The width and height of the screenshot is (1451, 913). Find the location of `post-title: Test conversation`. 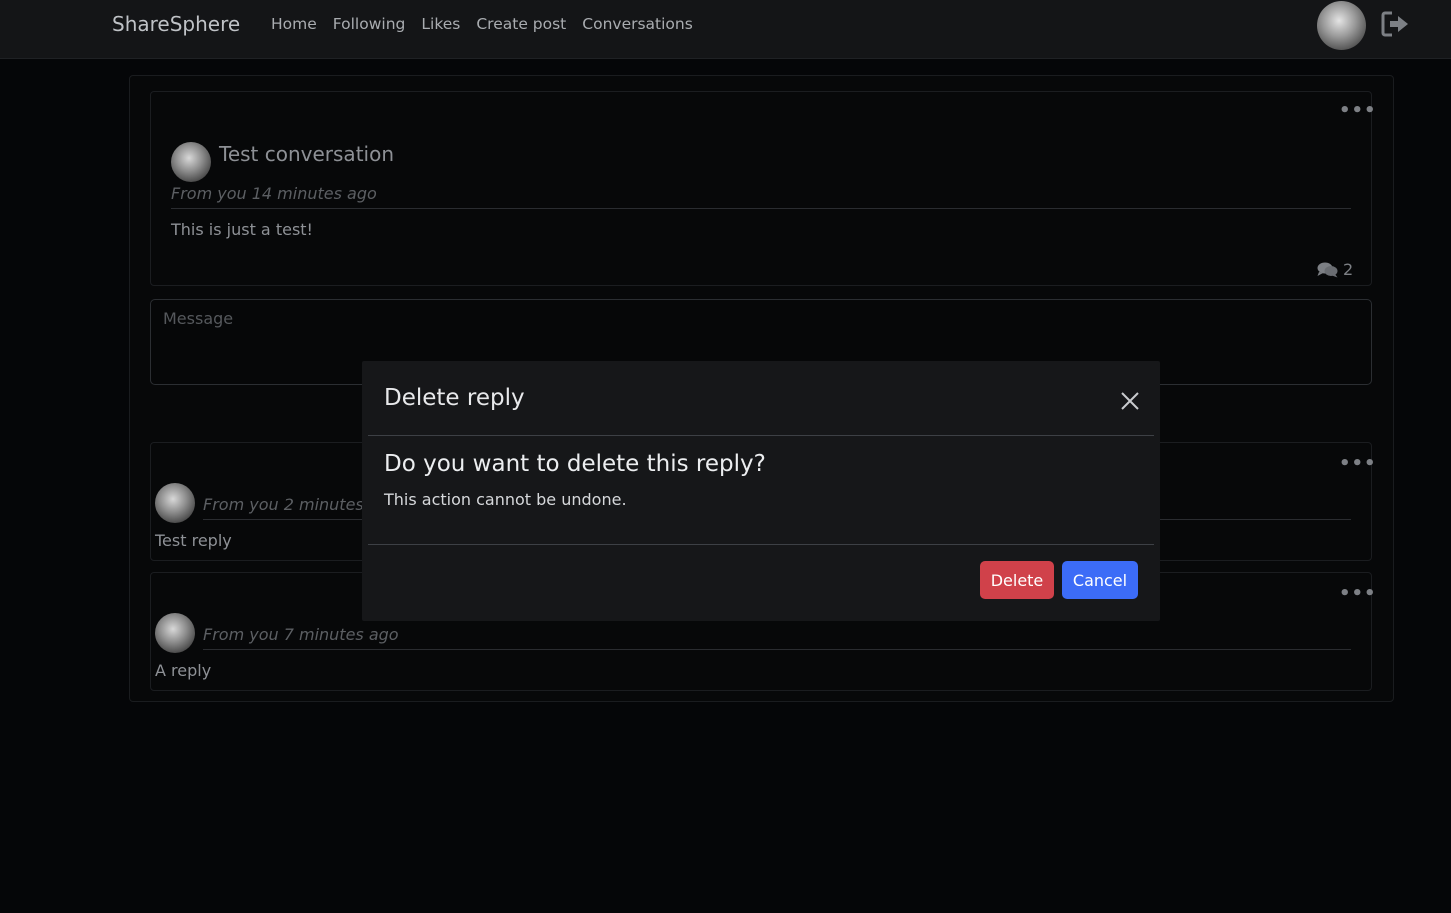

post-title: Test conversation is located at coordinates (306, 154).